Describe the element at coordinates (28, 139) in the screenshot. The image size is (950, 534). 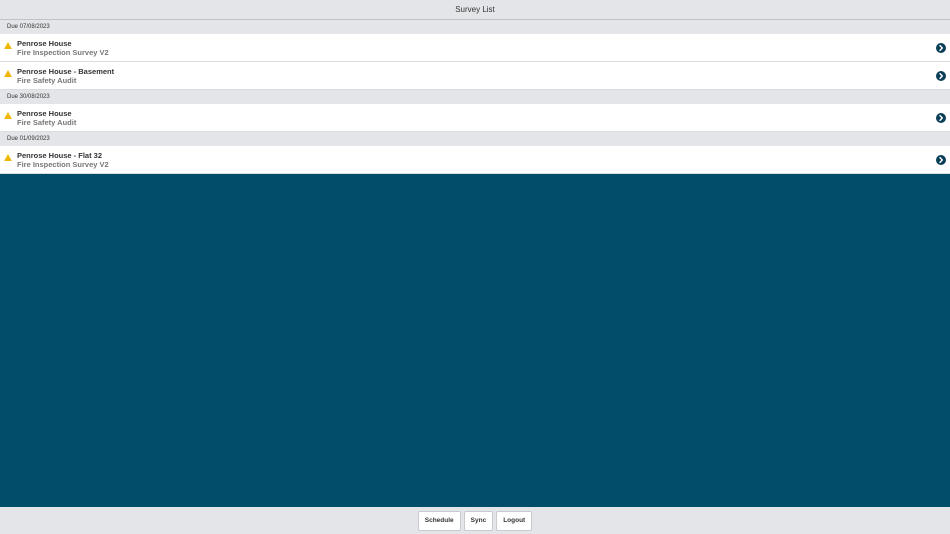
I see `due-date-label: Due 01/09/2023` at that location.